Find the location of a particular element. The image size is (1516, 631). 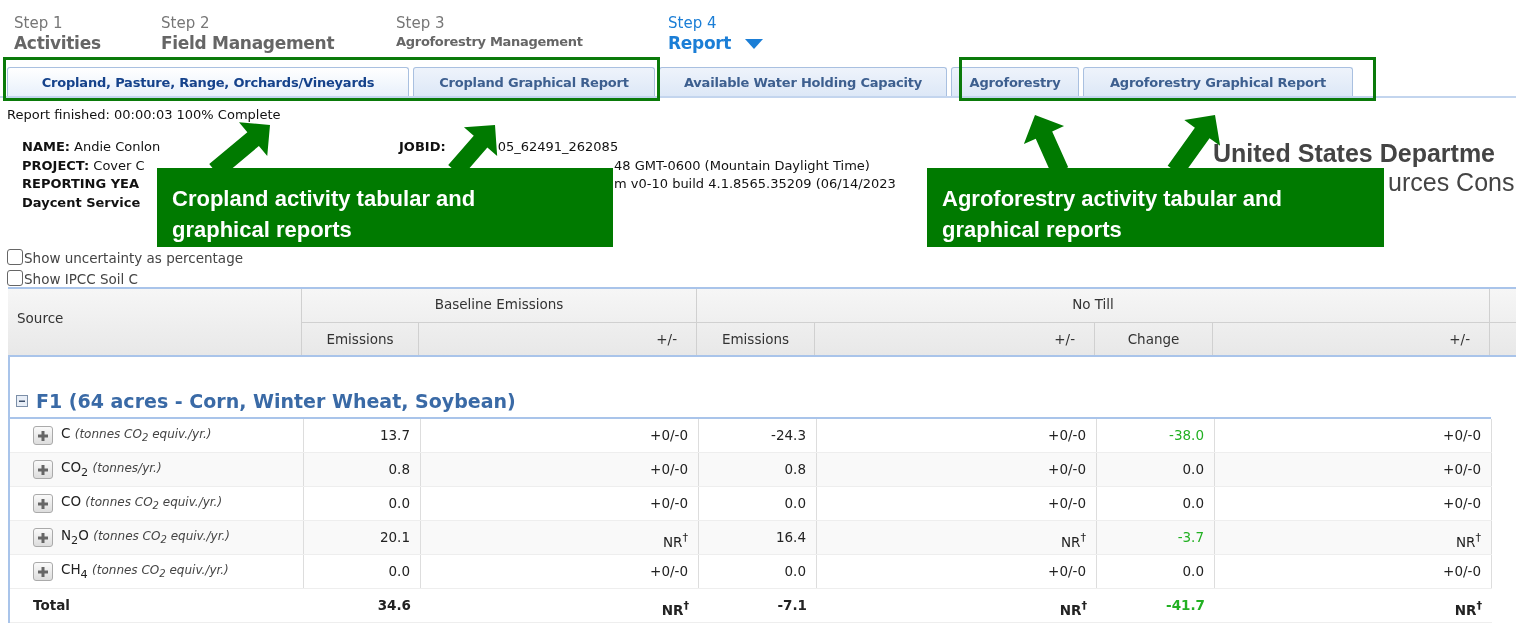

report-info-line: JOBID: 05_62491_262085 is located at coordinates (509, 147).